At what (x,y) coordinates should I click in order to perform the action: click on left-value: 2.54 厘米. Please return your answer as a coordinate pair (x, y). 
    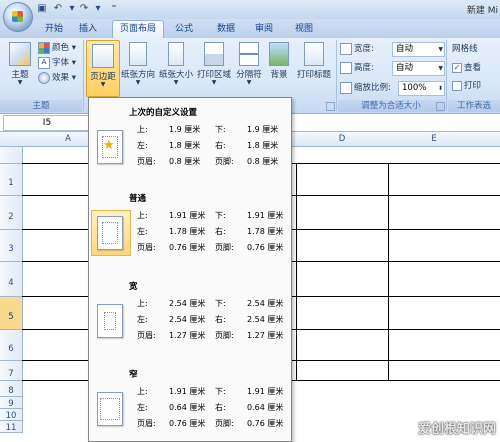
    Looking at the image, I should click on (187, 319).